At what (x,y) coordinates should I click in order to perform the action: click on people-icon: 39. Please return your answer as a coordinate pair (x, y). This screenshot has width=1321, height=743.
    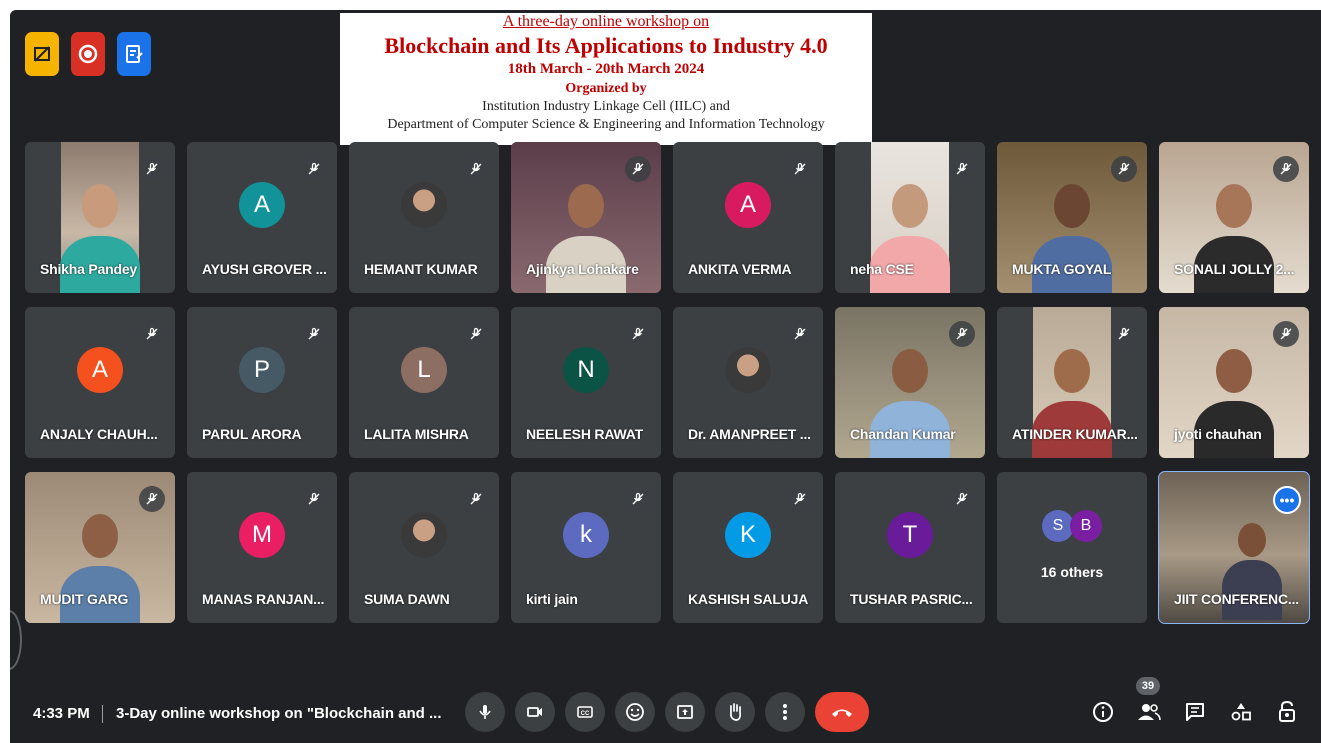
    Looking at the image, I should click on (1149, 701).